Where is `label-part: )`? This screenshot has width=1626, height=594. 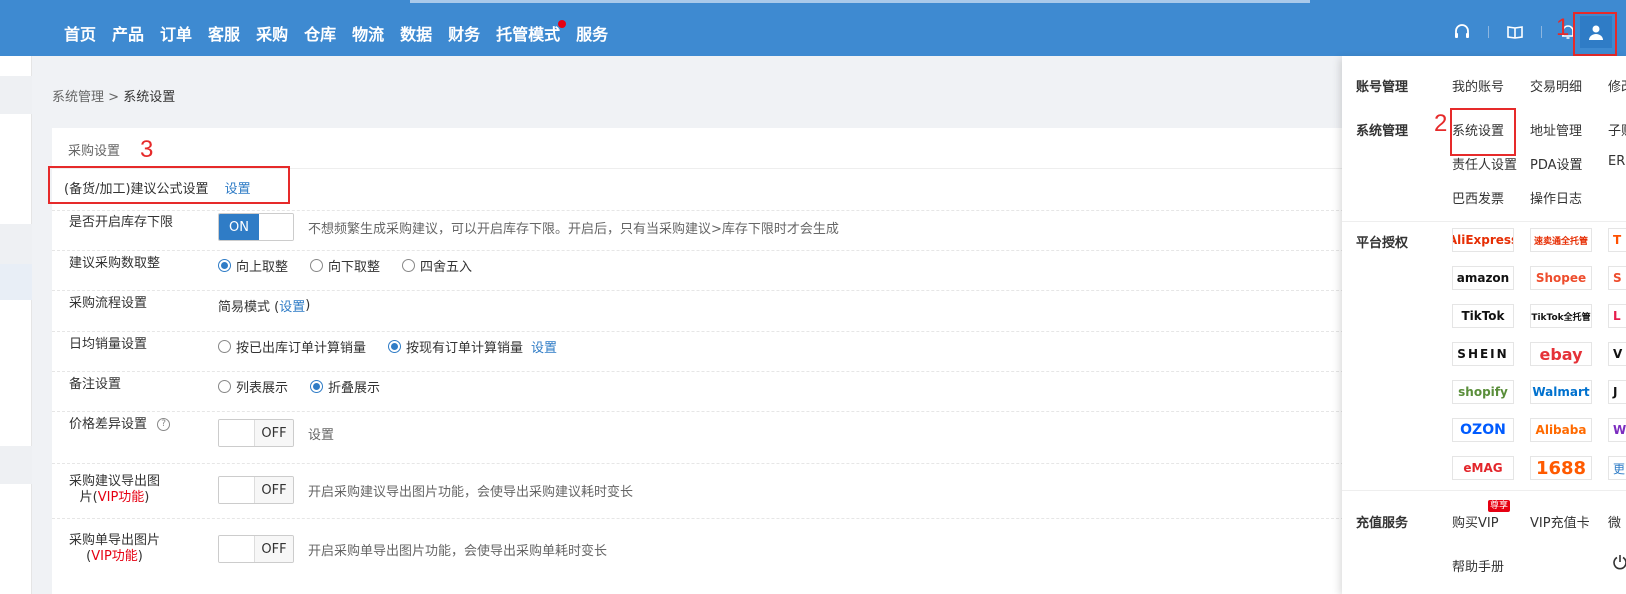
label-part: ) is located at coordinates (147, 497).